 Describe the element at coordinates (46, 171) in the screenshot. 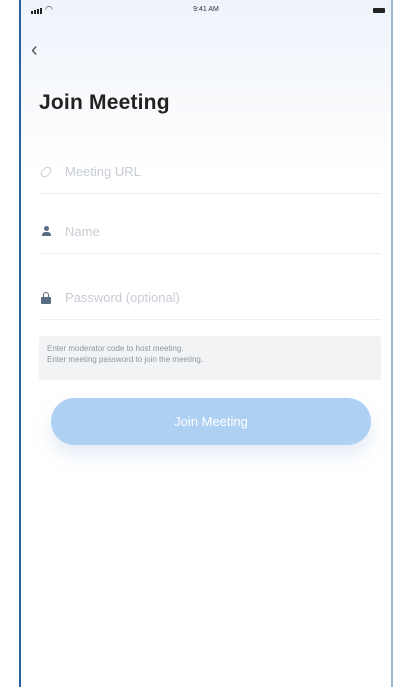

I see `link-icon` at that location.